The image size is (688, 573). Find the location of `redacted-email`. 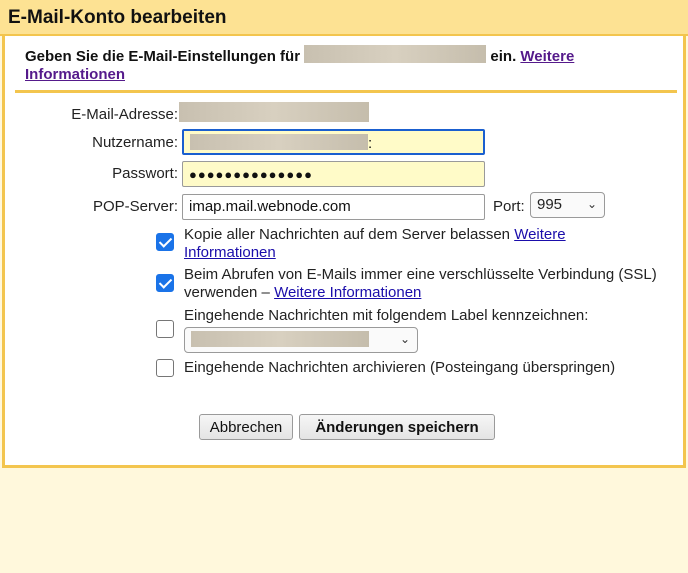

redacted-email is located at coordinates (395, 54).